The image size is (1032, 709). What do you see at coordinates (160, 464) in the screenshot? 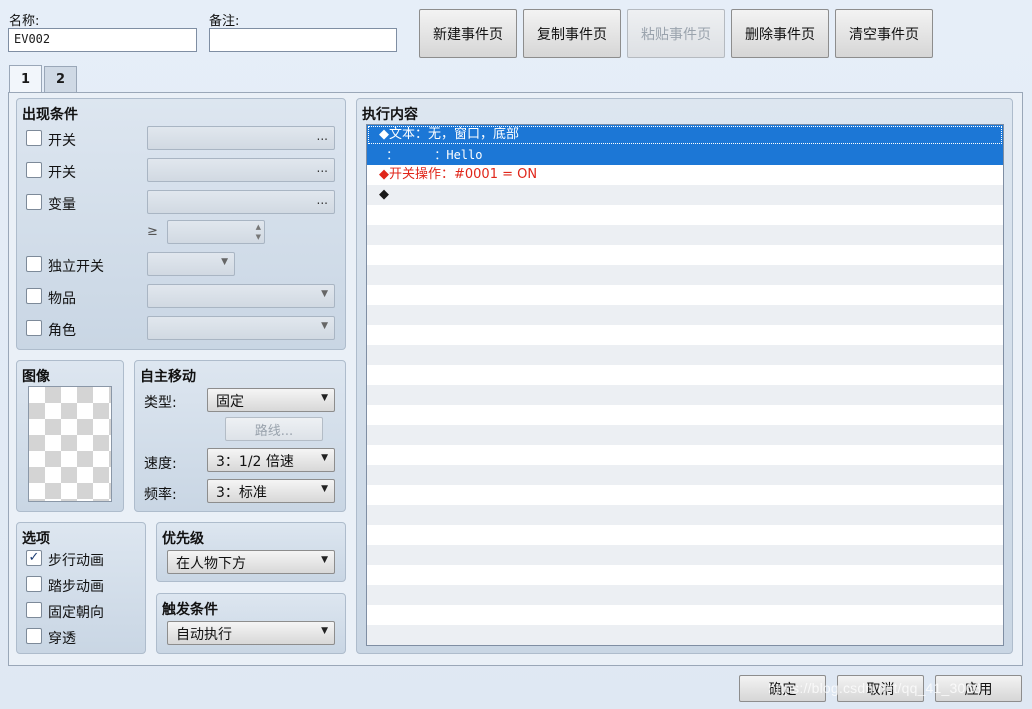
I see `move-speed-label: 速度:` at bounding box center [160, 464].